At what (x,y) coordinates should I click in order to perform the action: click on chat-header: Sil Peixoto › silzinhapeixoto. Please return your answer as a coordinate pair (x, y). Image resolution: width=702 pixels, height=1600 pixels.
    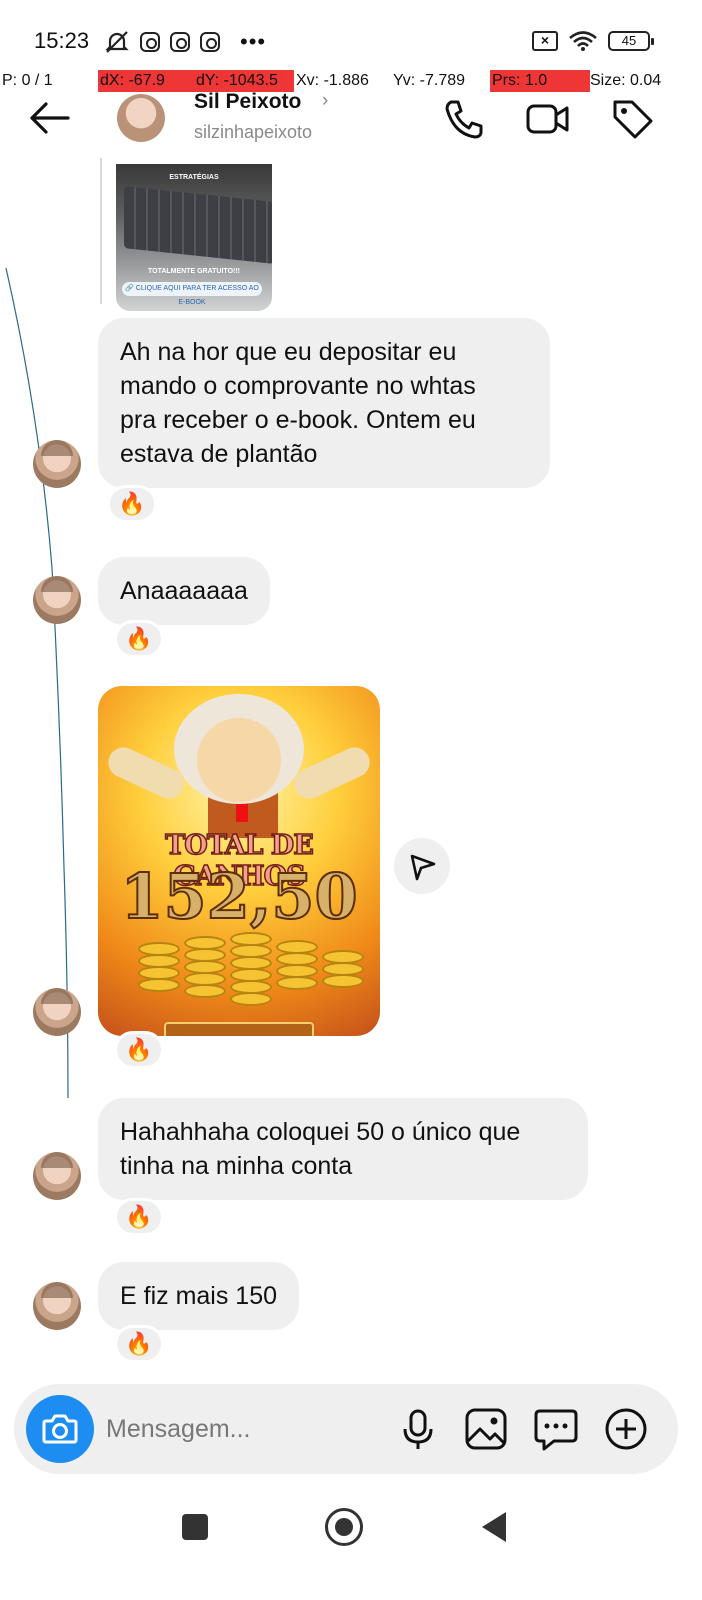
    Looking at the image, I should click on (351, 123).